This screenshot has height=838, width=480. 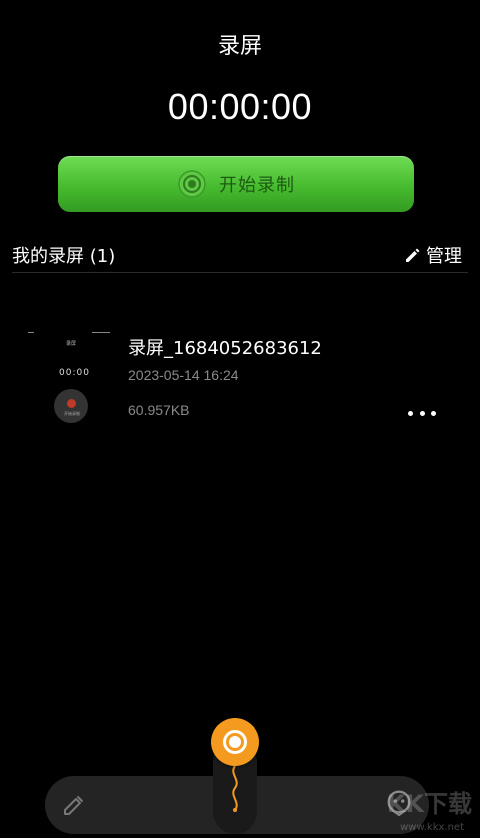 What do you see at coordinates (257, 185) in the screenshot?
I see `start-recording-label: 开始录制` at bounding box center [257, 185].